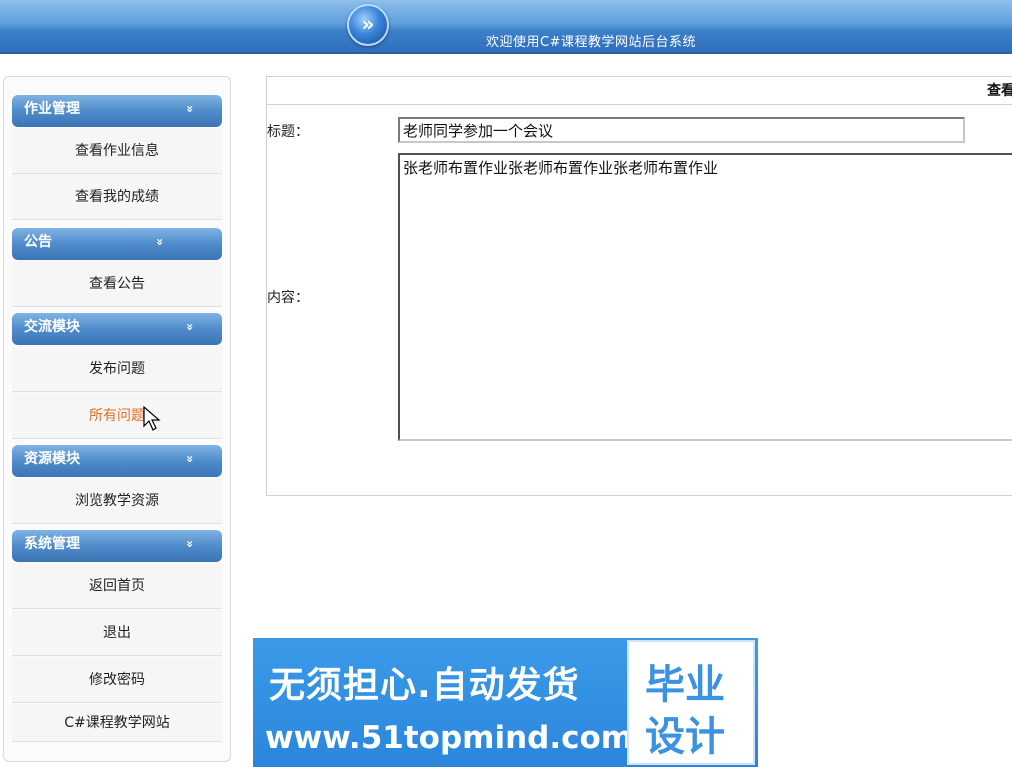 The height and width of the screenshot is (767, 1012). Describe the element at coordinates (117, 680) in the screenshot. I see `sidebar-item-change-password: 修改密码` at that location.